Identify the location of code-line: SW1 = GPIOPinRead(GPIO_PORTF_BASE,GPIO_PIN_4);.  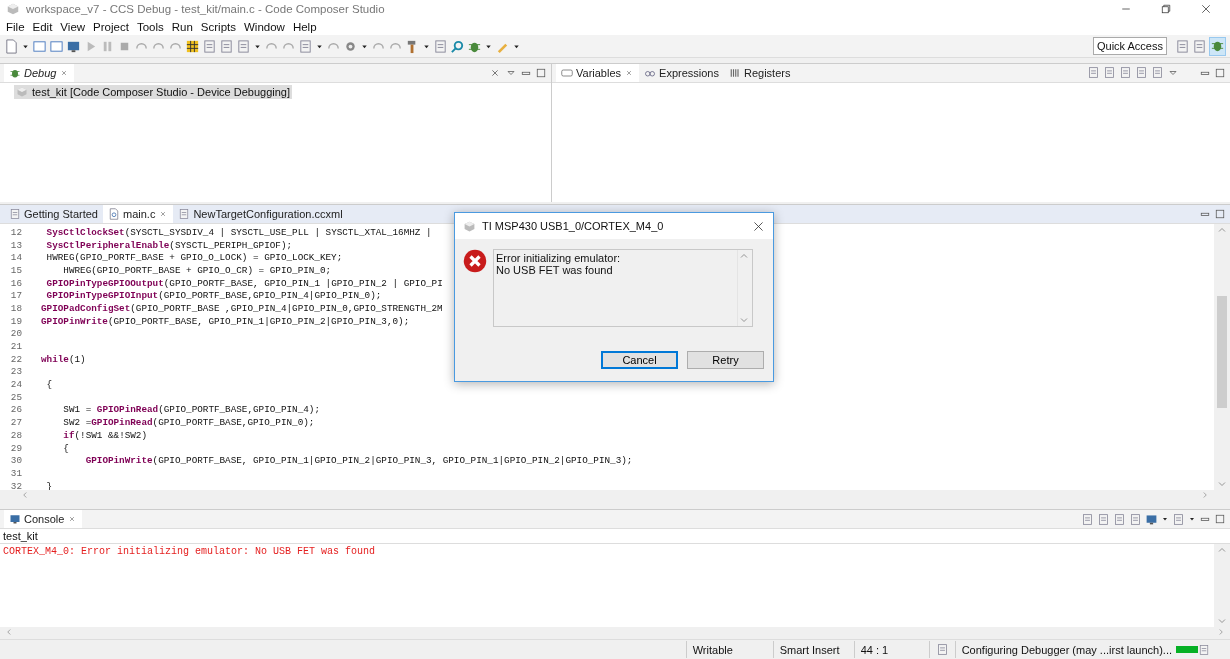
(191, 410).